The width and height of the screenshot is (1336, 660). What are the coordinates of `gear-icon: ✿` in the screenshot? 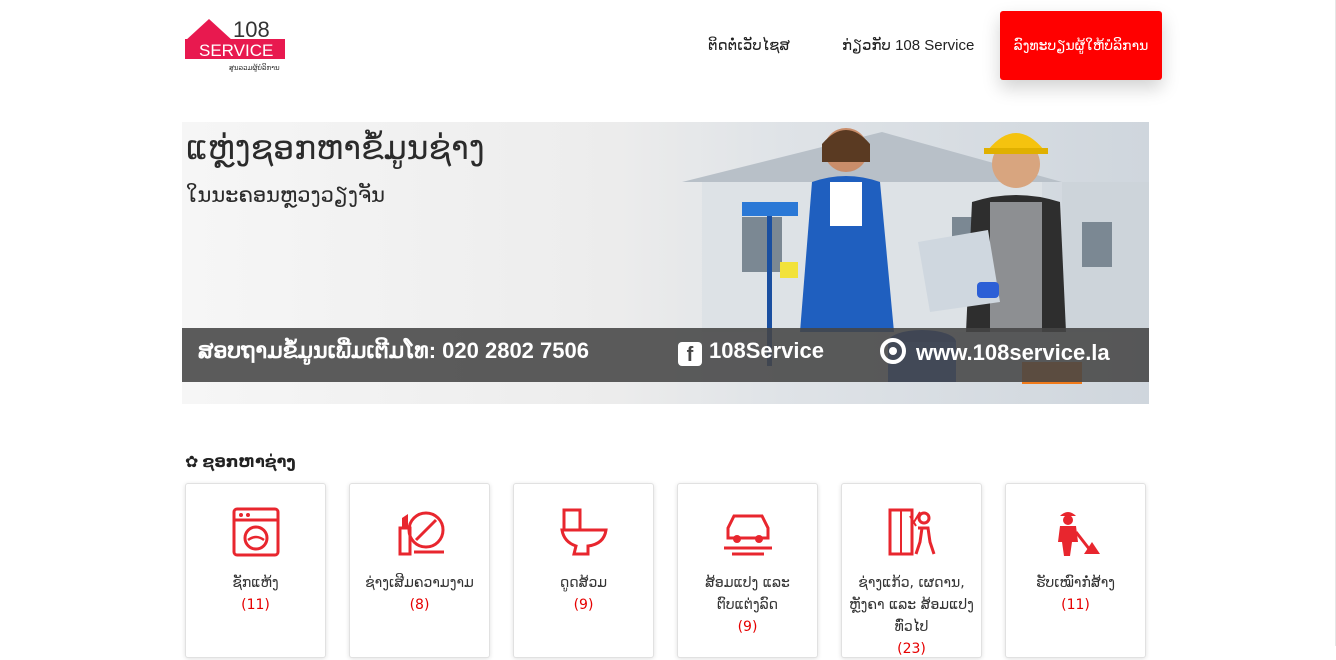 It's located at (192, 461).